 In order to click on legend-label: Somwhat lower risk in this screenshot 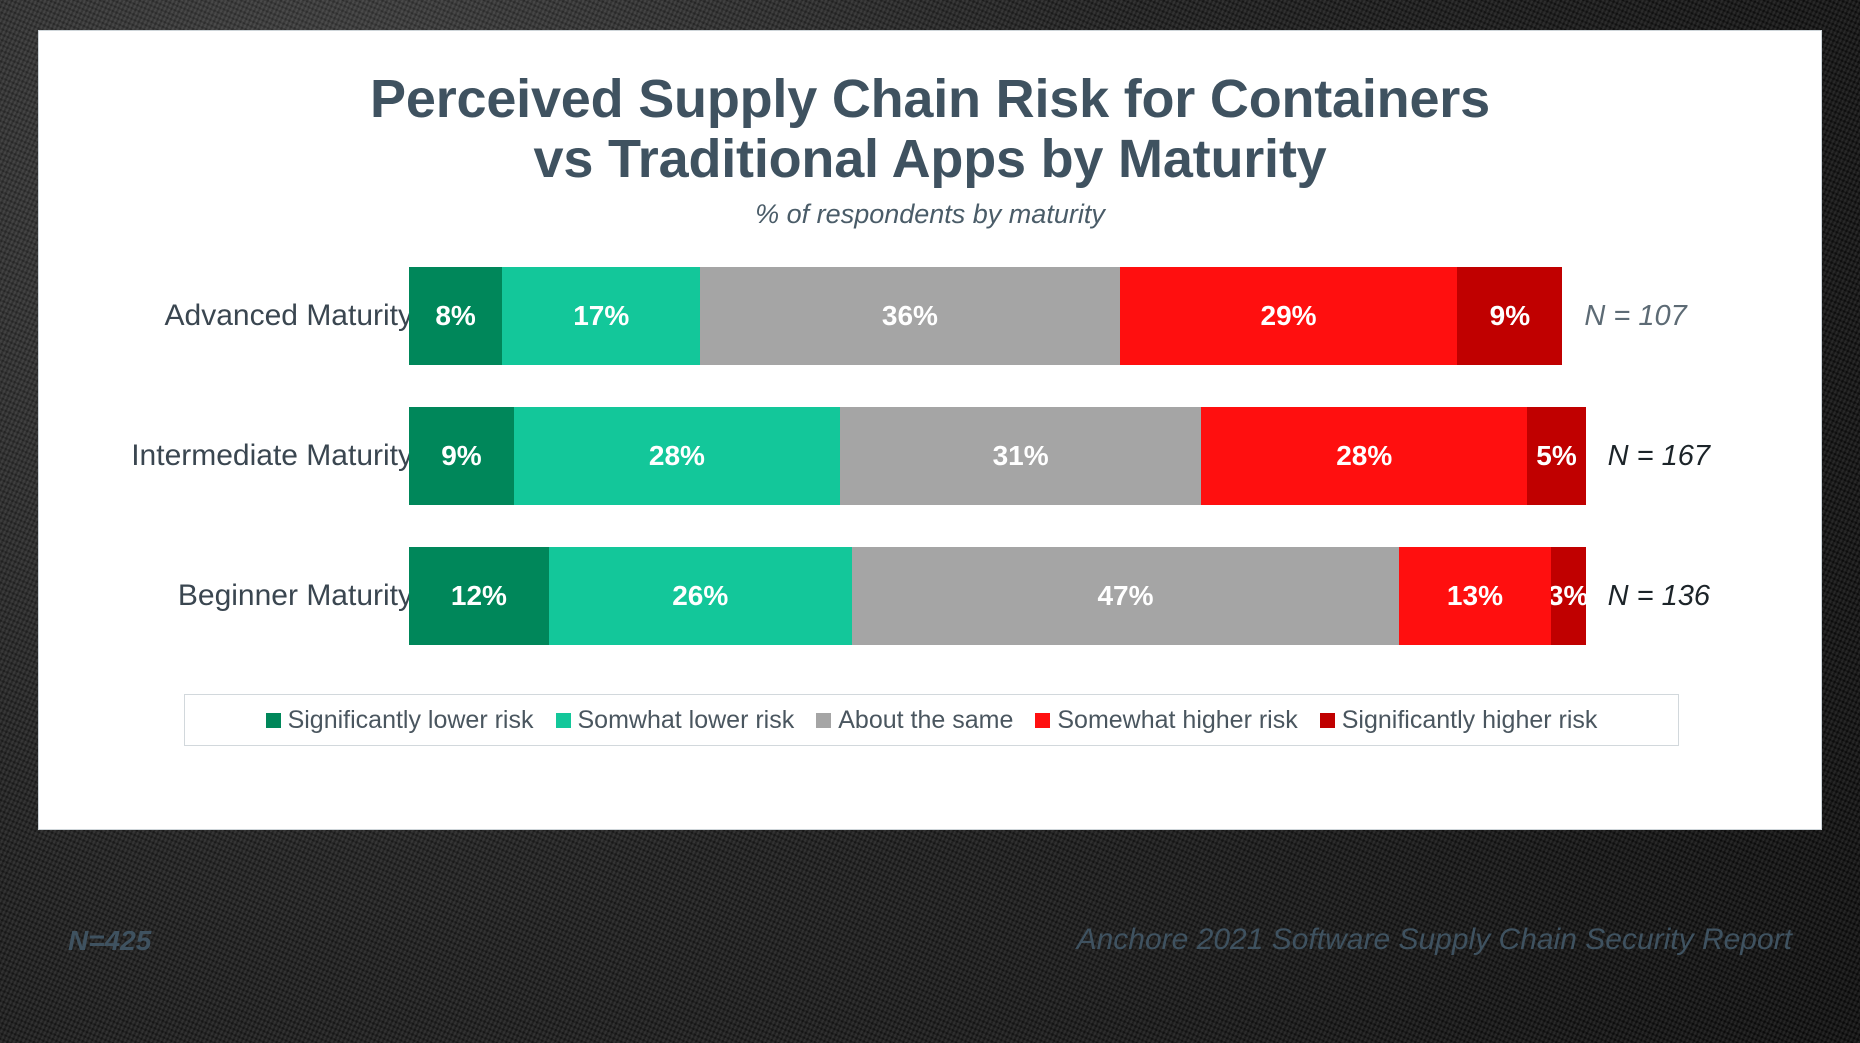, I will do `click(686, 719)`.